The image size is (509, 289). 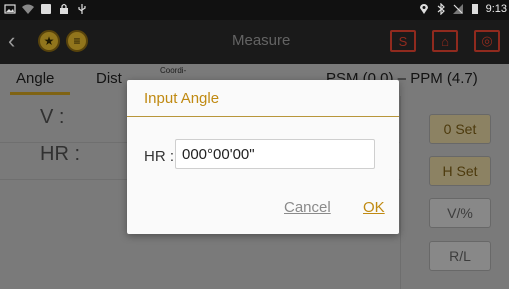 What do you see at coordinates (441, 9) in the screenshot?
I see `bluetooth-icon` at bounding box center [441, 9].